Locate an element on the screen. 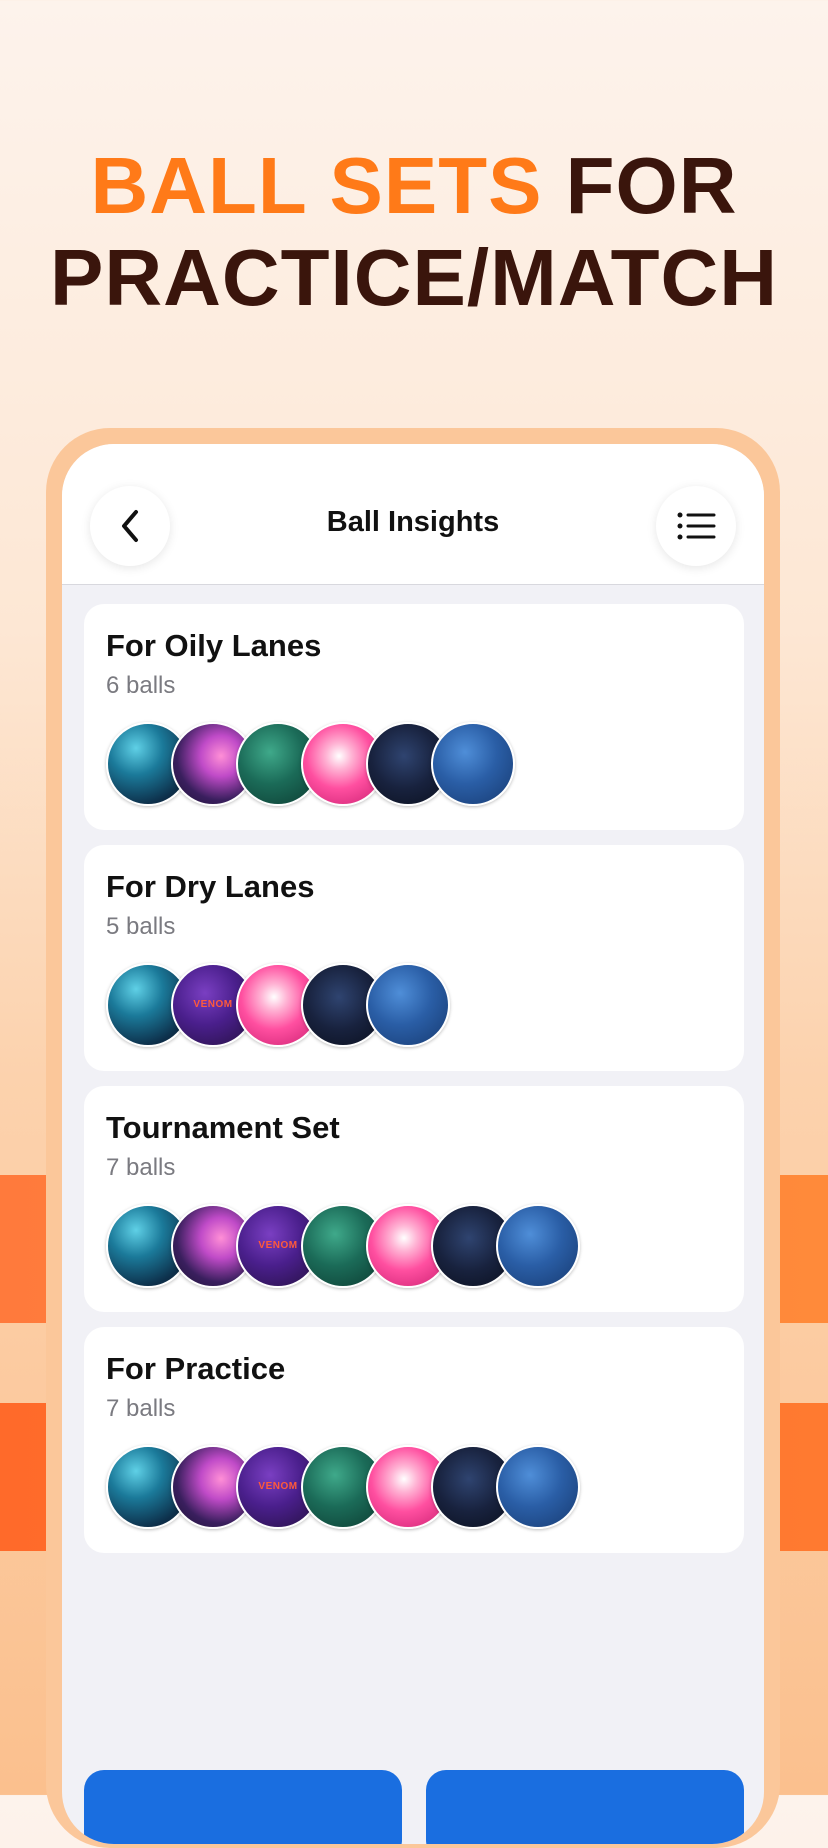 The image size is (828, 1848). ball-set-count: 5 balls is located at coordinates (141, 926).